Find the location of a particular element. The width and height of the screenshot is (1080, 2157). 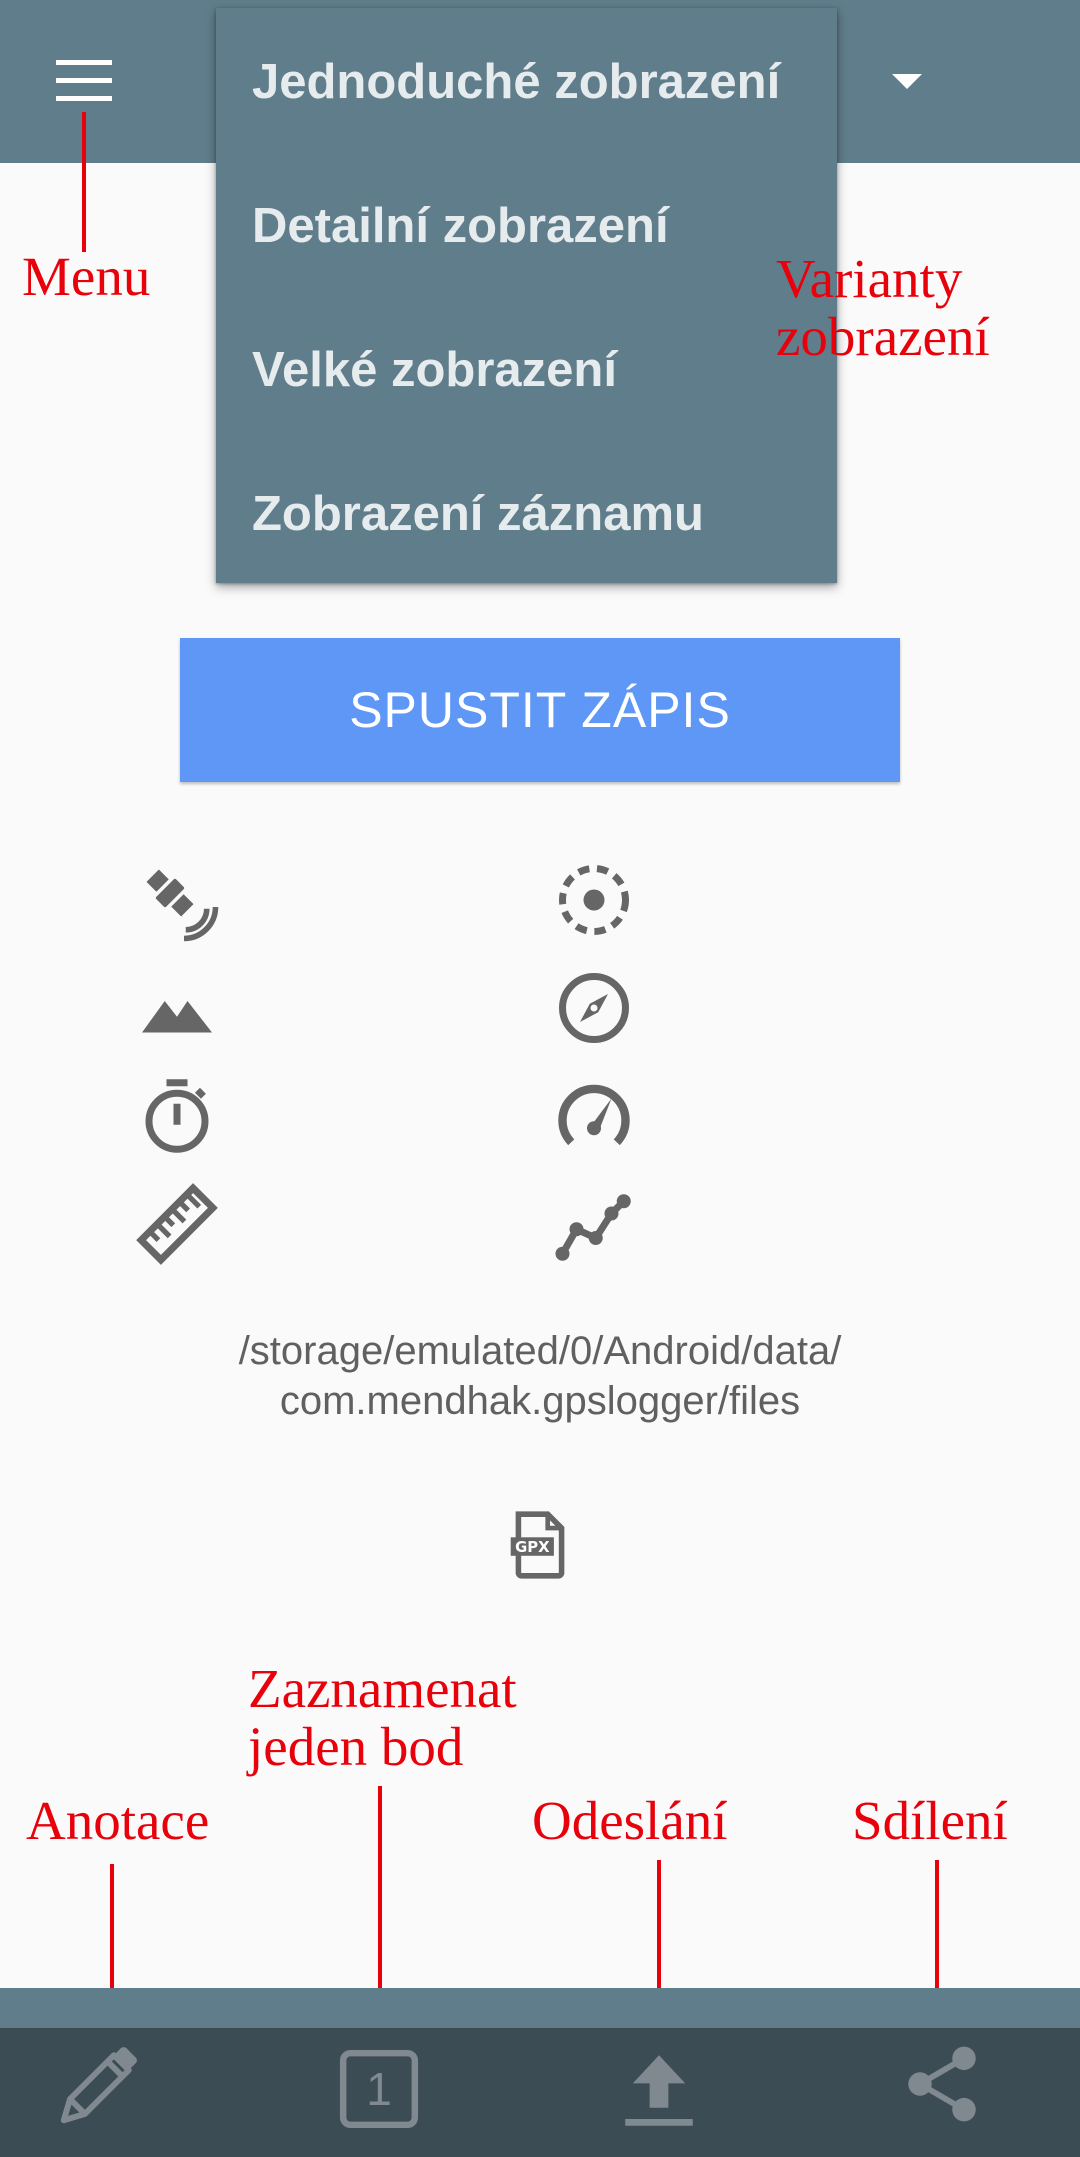

start-logging-button: SPUSTIT ZÁPIS is located at coordinates (540, 710).